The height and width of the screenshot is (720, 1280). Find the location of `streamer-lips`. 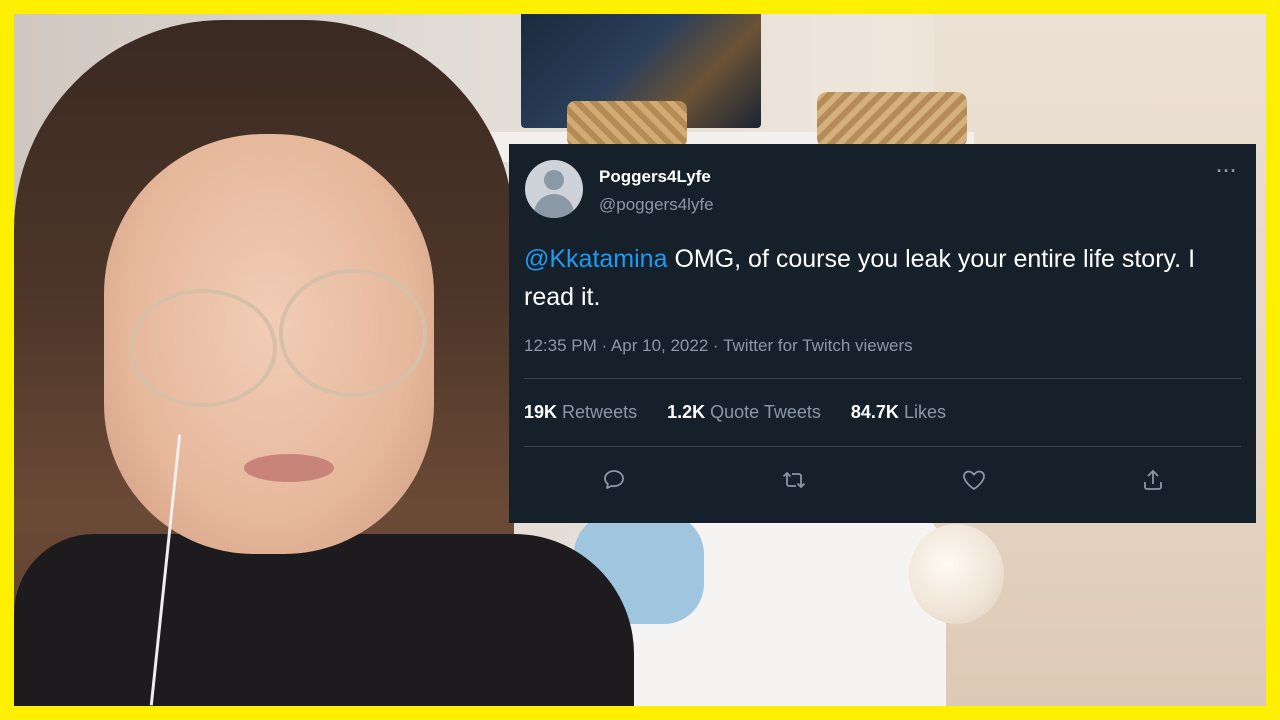

streamer-lips is located at coordinates (289, 468).